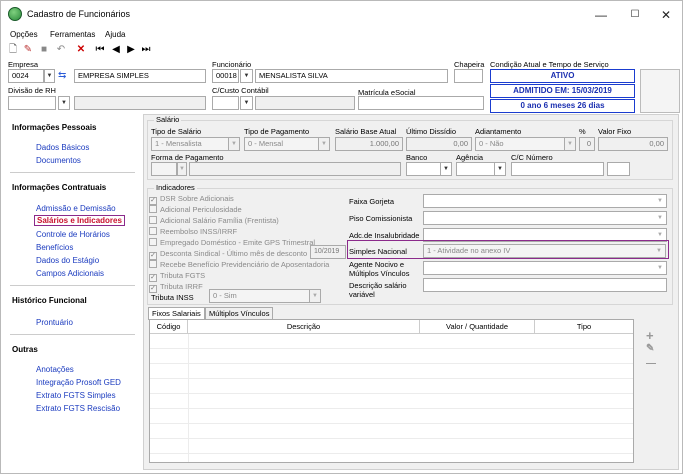 This screenshot has height=474, width=683. Describe the element at coordinates (650, 348) in the screenshot. I see `edit-row-icon: ✎` at that location.